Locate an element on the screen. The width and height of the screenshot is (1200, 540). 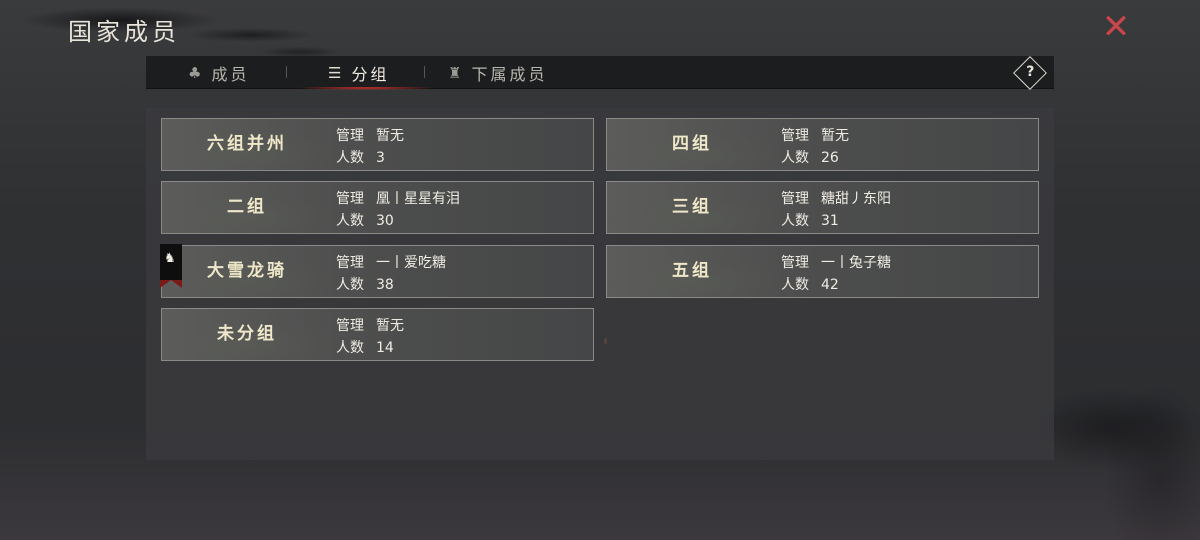
question-icon: ? is located at coordinates (1030, 72).